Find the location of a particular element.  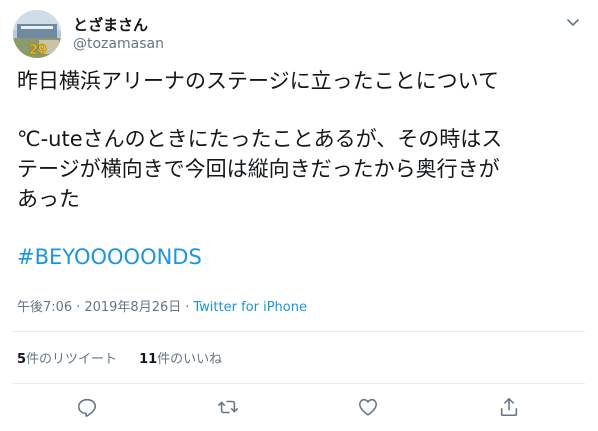

share-icon is located at coordinates (509, 407).